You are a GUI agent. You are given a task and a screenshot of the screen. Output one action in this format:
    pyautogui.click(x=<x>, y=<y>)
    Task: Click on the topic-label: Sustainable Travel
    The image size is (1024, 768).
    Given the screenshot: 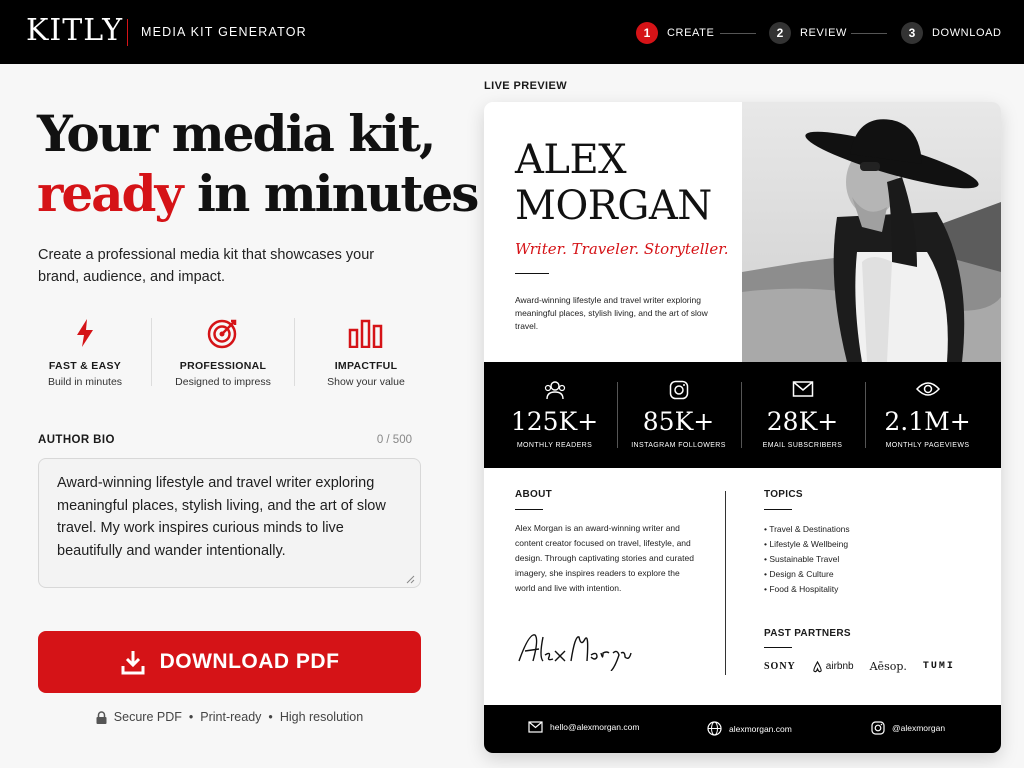 What is the action you would take?
    pyautogui.click(x=804, y=559)
    